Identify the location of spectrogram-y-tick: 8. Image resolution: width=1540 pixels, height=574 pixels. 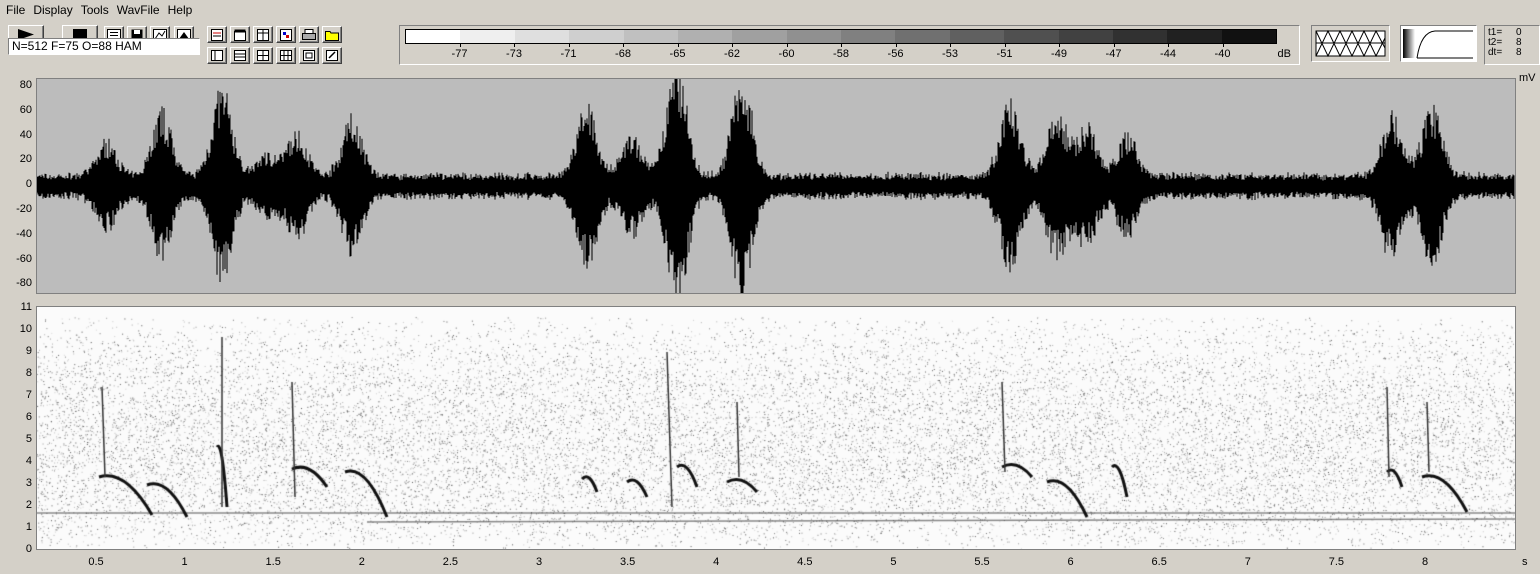
(28, 373).